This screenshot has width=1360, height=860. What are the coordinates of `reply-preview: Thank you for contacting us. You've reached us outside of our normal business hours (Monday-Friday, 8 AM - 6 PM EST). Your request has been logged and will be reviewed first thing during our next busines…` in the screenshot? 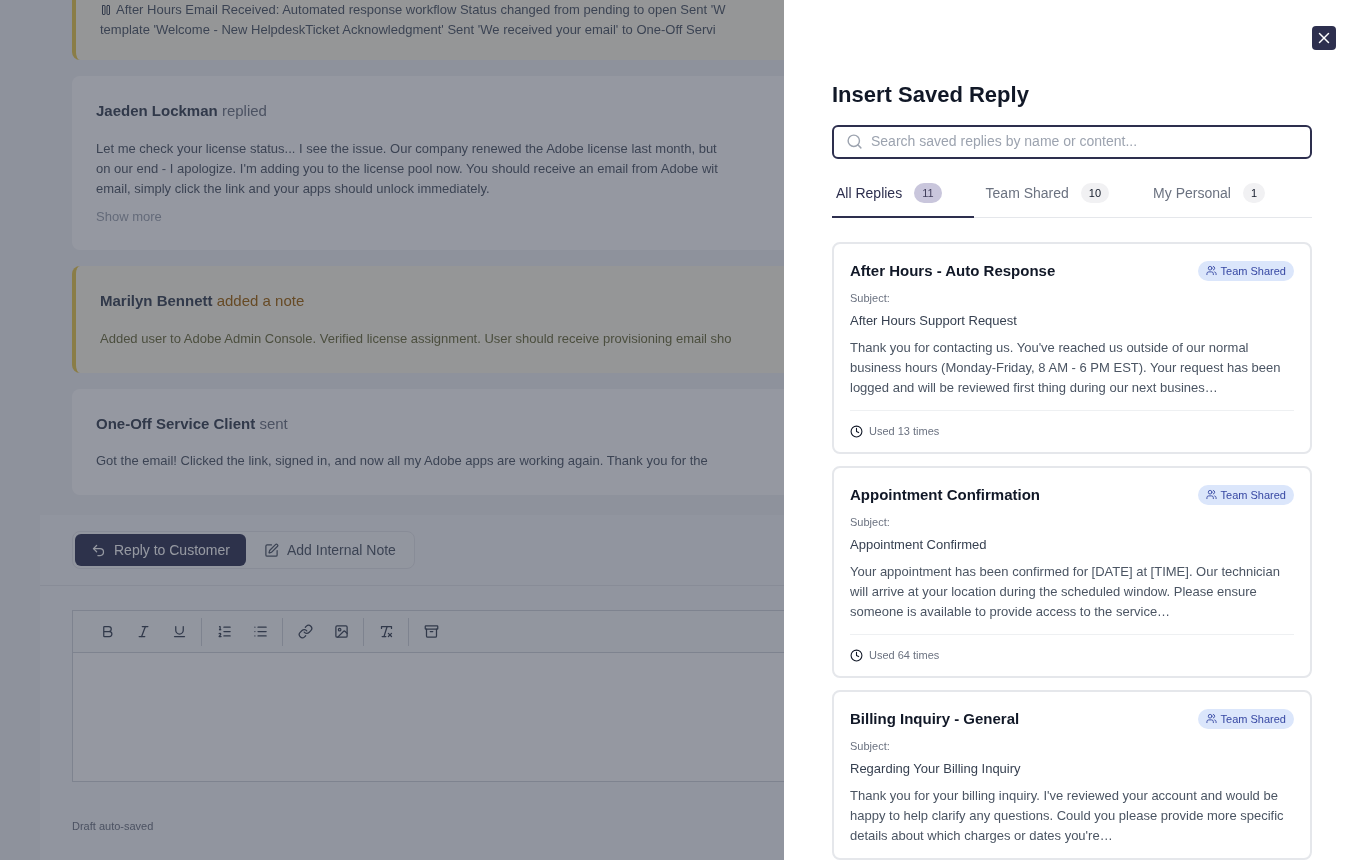 It's located at (1066, 368).